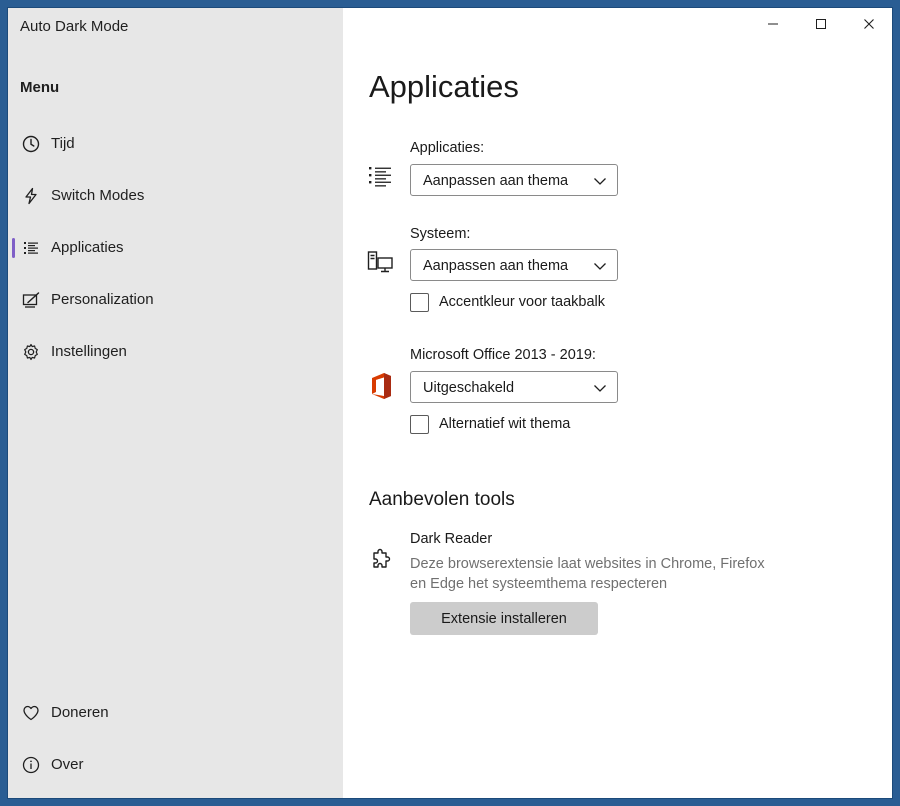  What do you see at coordinates (31, 144) in the screenshot?
I see `clock-icon` at bounding box center [31, 144].